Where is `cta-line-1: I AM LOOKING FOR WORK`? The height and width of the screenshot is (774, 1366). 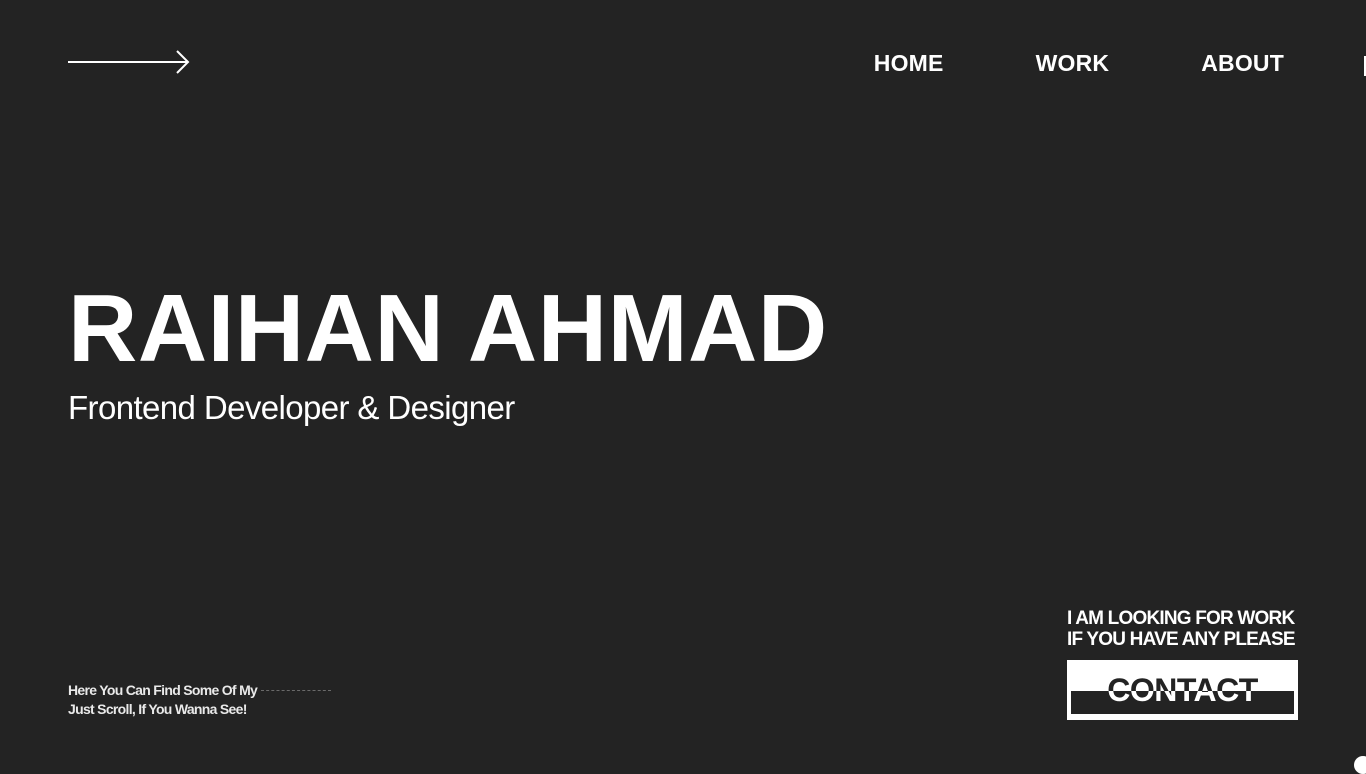 cta-line-1: I AM LOOKING FOR WORK is located at coordinates (1181, 618).